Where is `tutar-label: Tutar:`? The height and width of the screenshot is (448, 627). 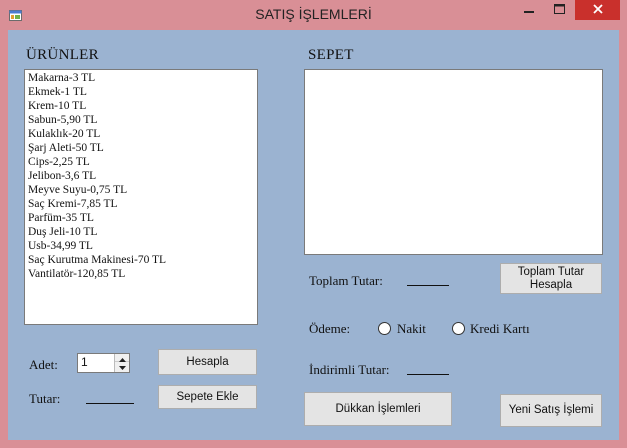 tutar-label: Tutar: is located at coordinates (45, 398).